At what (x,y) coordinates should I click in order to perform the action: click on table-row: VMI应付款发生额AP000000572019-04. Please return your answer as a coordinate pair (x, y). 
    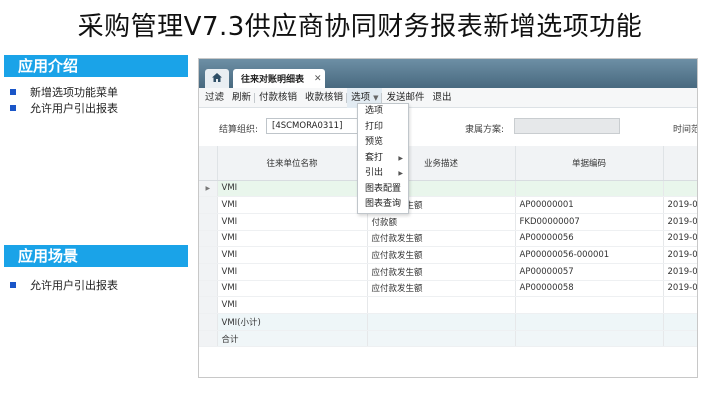
    Looking at the image, I should click on (448, 272).